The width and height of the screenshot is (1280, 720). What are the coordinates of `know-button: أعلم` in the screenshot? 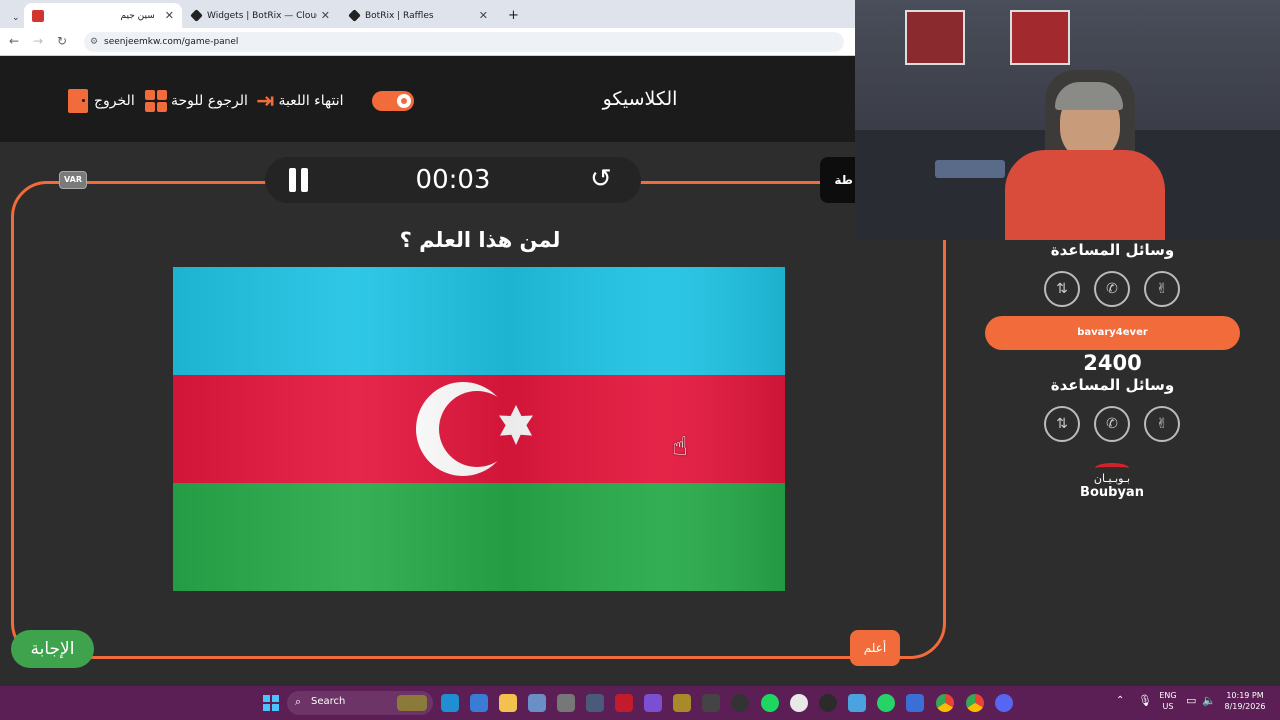 It's located at (875, 648).